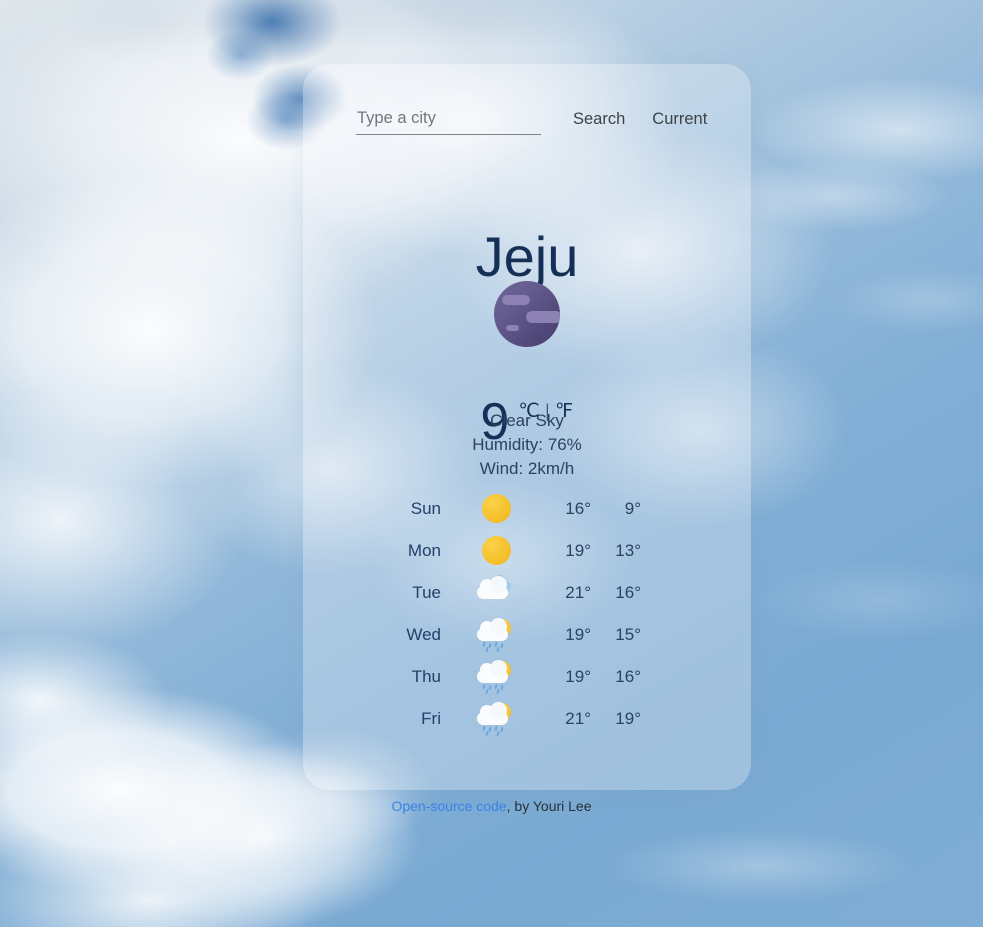 This screenshot has width=983, height=927. I want to click on forecast-low: 19°, so click(628, 718).